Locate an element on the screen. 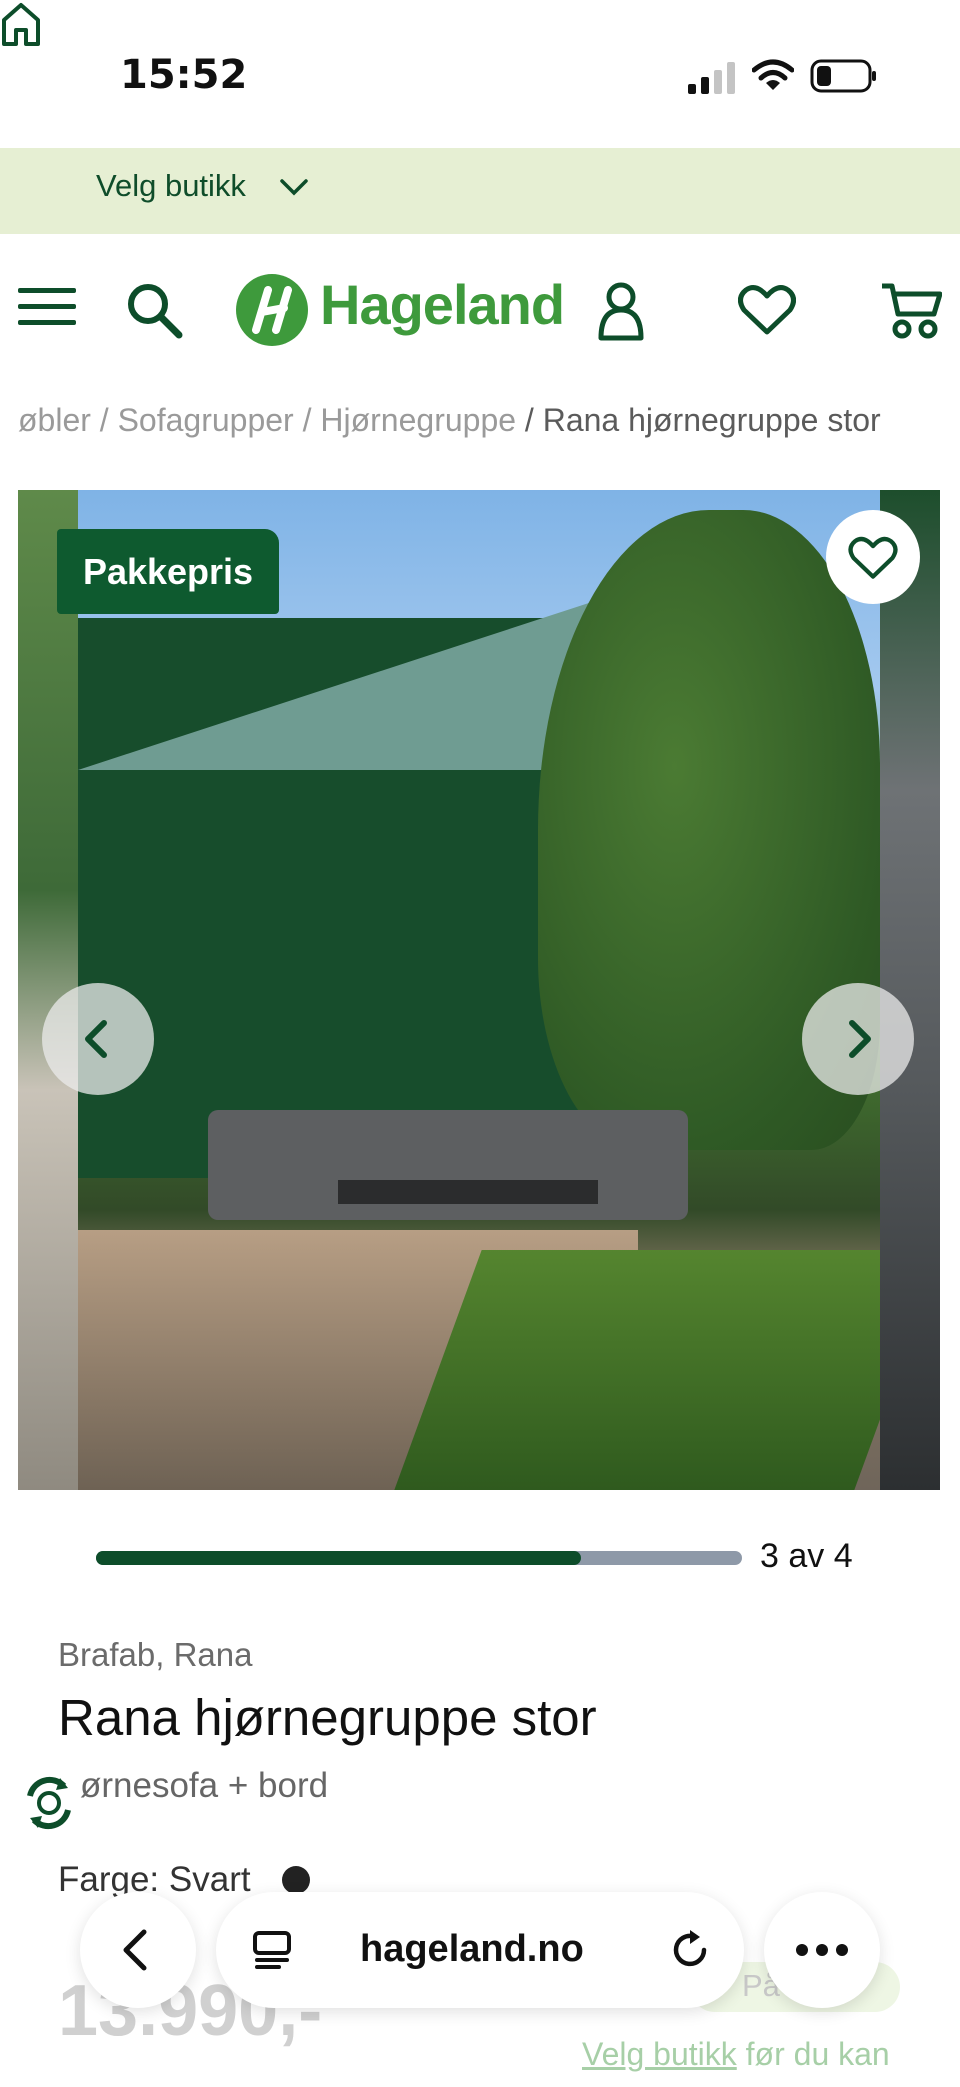  status-time: 15:52 is located at coordinates (184, 75).